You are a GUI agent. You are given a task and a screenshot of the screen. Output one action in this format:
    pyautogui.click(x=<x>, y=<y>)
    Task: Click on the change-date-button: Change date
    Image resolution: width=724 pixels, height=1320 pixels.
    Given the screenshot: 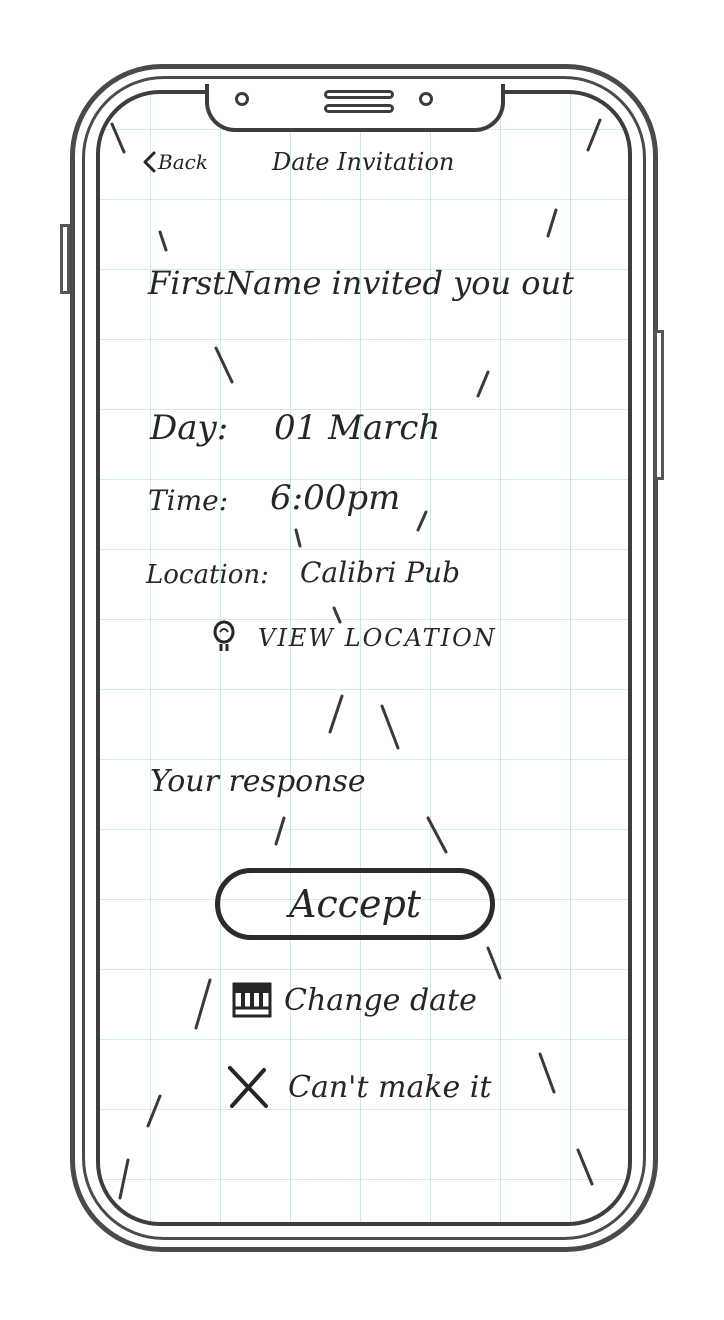 What is the action you would take?
    pyautogui.click(x=354, y=1000)
    